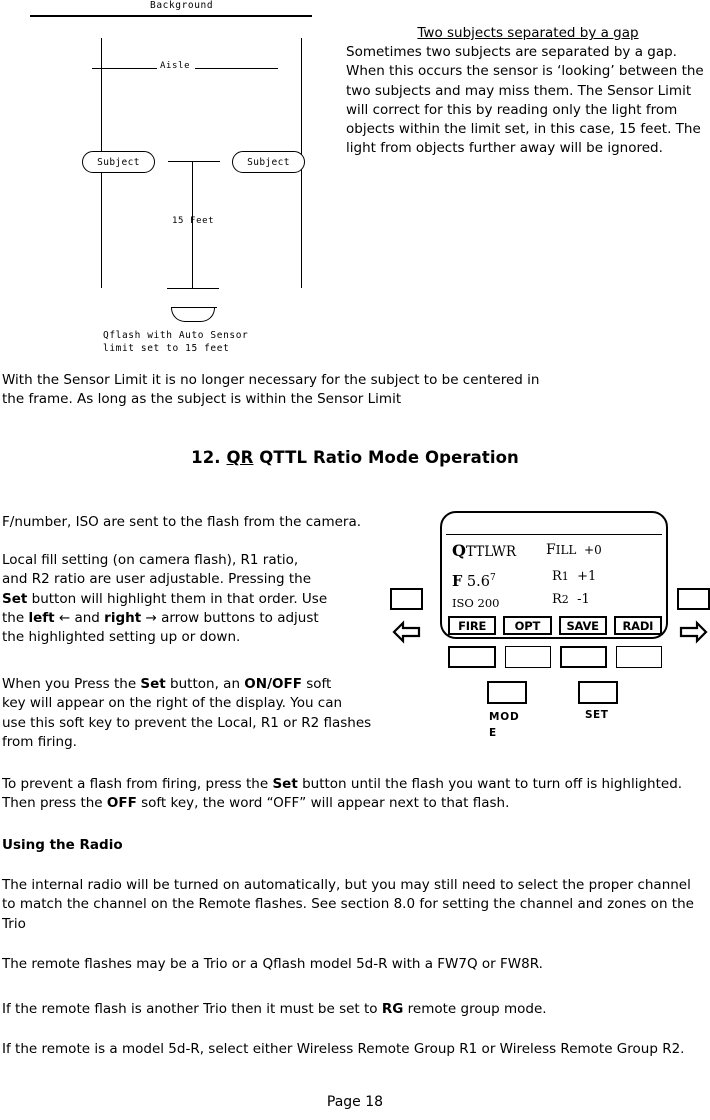 The width and height of the screenshot is (710, 1120). What do you see at coordinates (555, 625) in the screenshot?
I see `softkey-row: FIRE OPT SAVE RADI` at bounding box center [555, 625].